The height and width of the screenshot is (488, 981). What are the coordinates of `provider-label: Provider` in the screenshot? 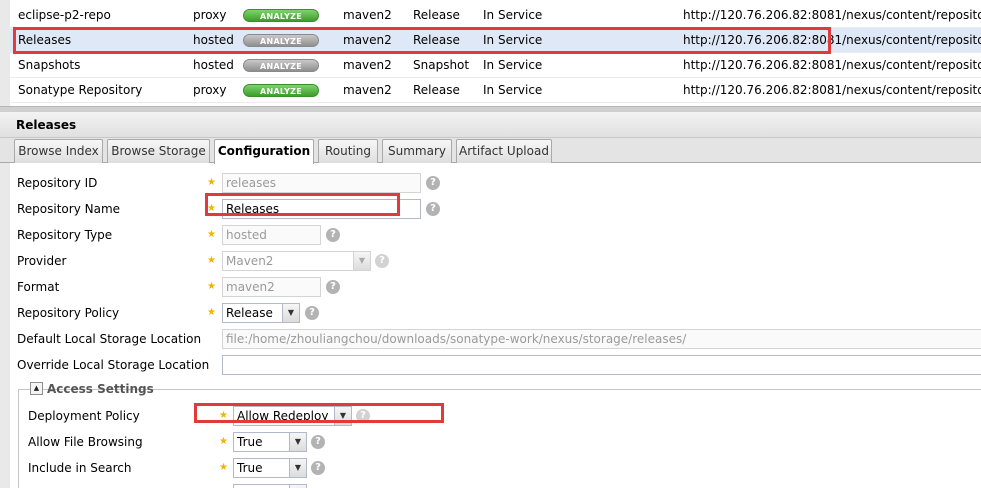 It's located at (42, 261).